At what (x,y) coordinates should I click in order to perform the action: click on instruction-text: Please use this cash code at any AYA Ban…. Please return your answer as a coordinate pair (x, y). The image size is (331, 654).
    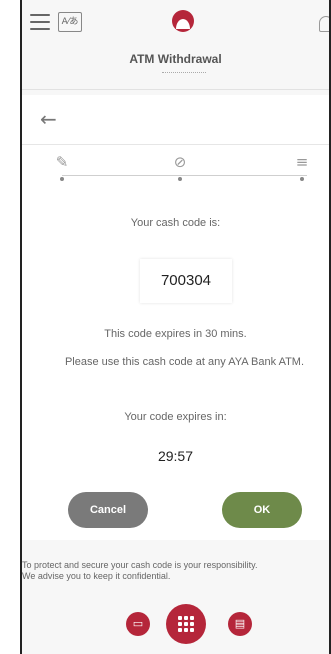
    Looking at the image, I should click on (184, 362).